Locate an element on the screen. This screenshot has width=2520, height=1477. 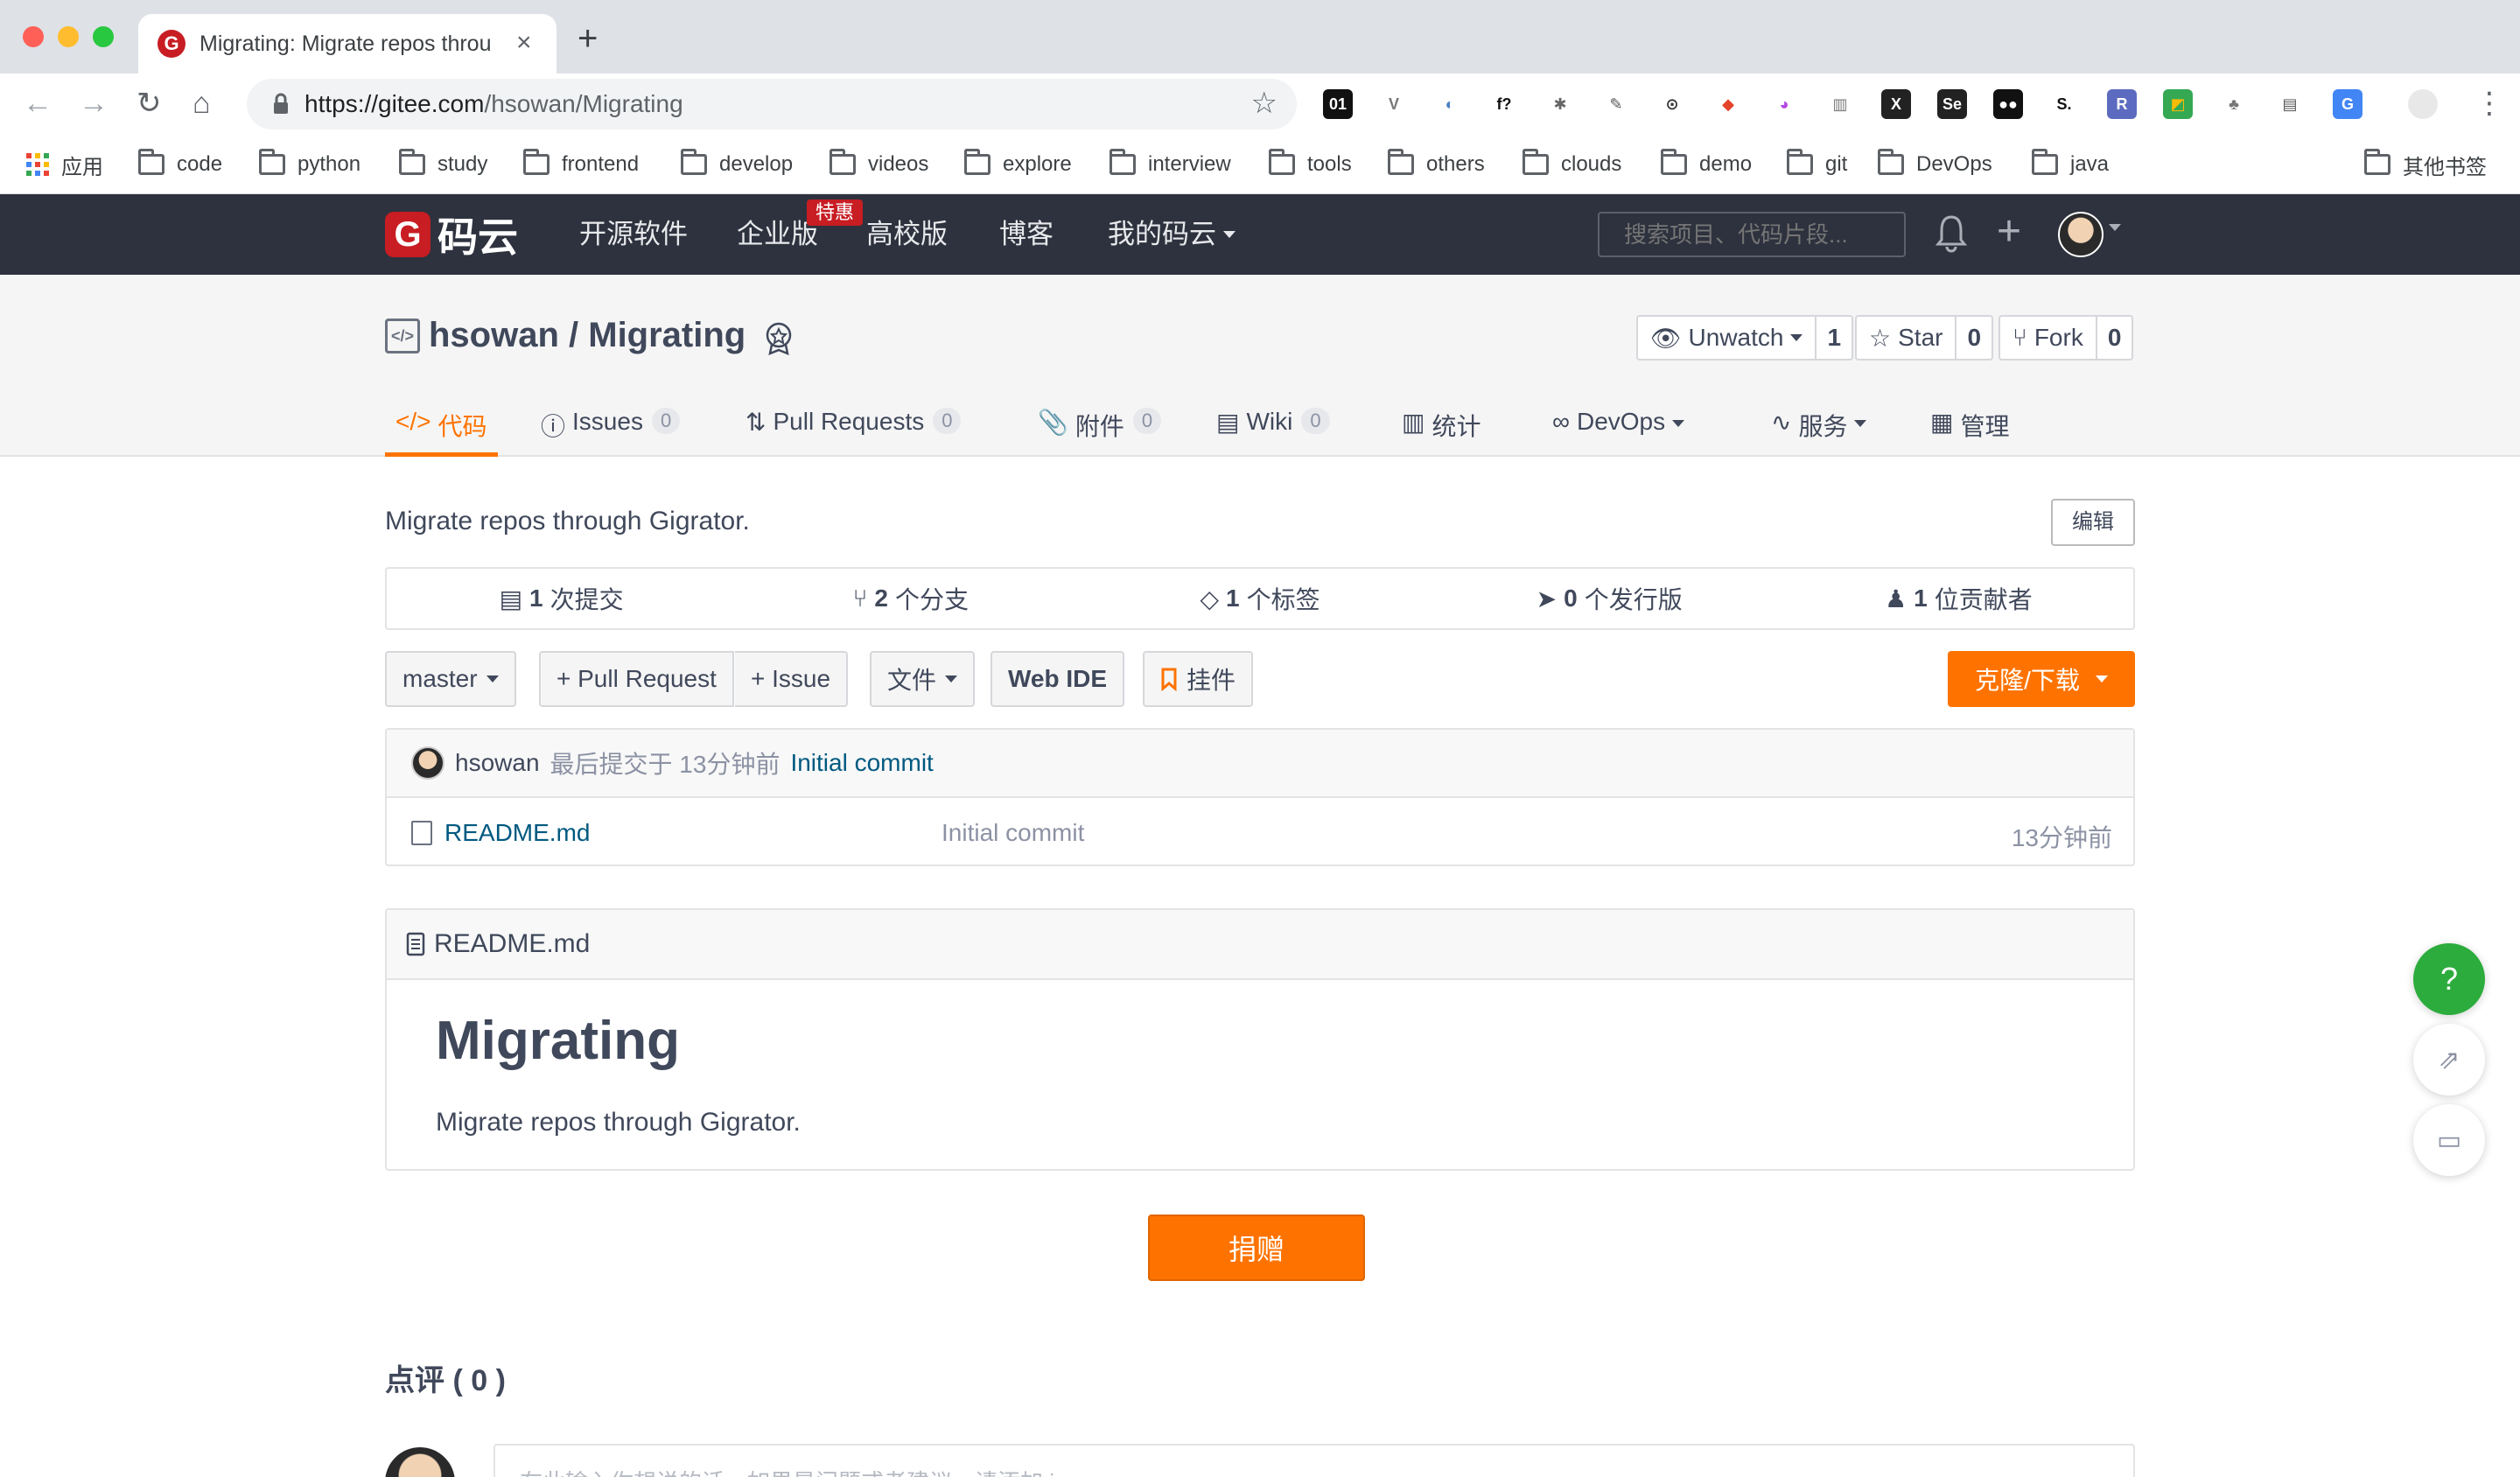
browser-tab: G Migrating: Migrate repos throu × is located at coordinates (347, 44).